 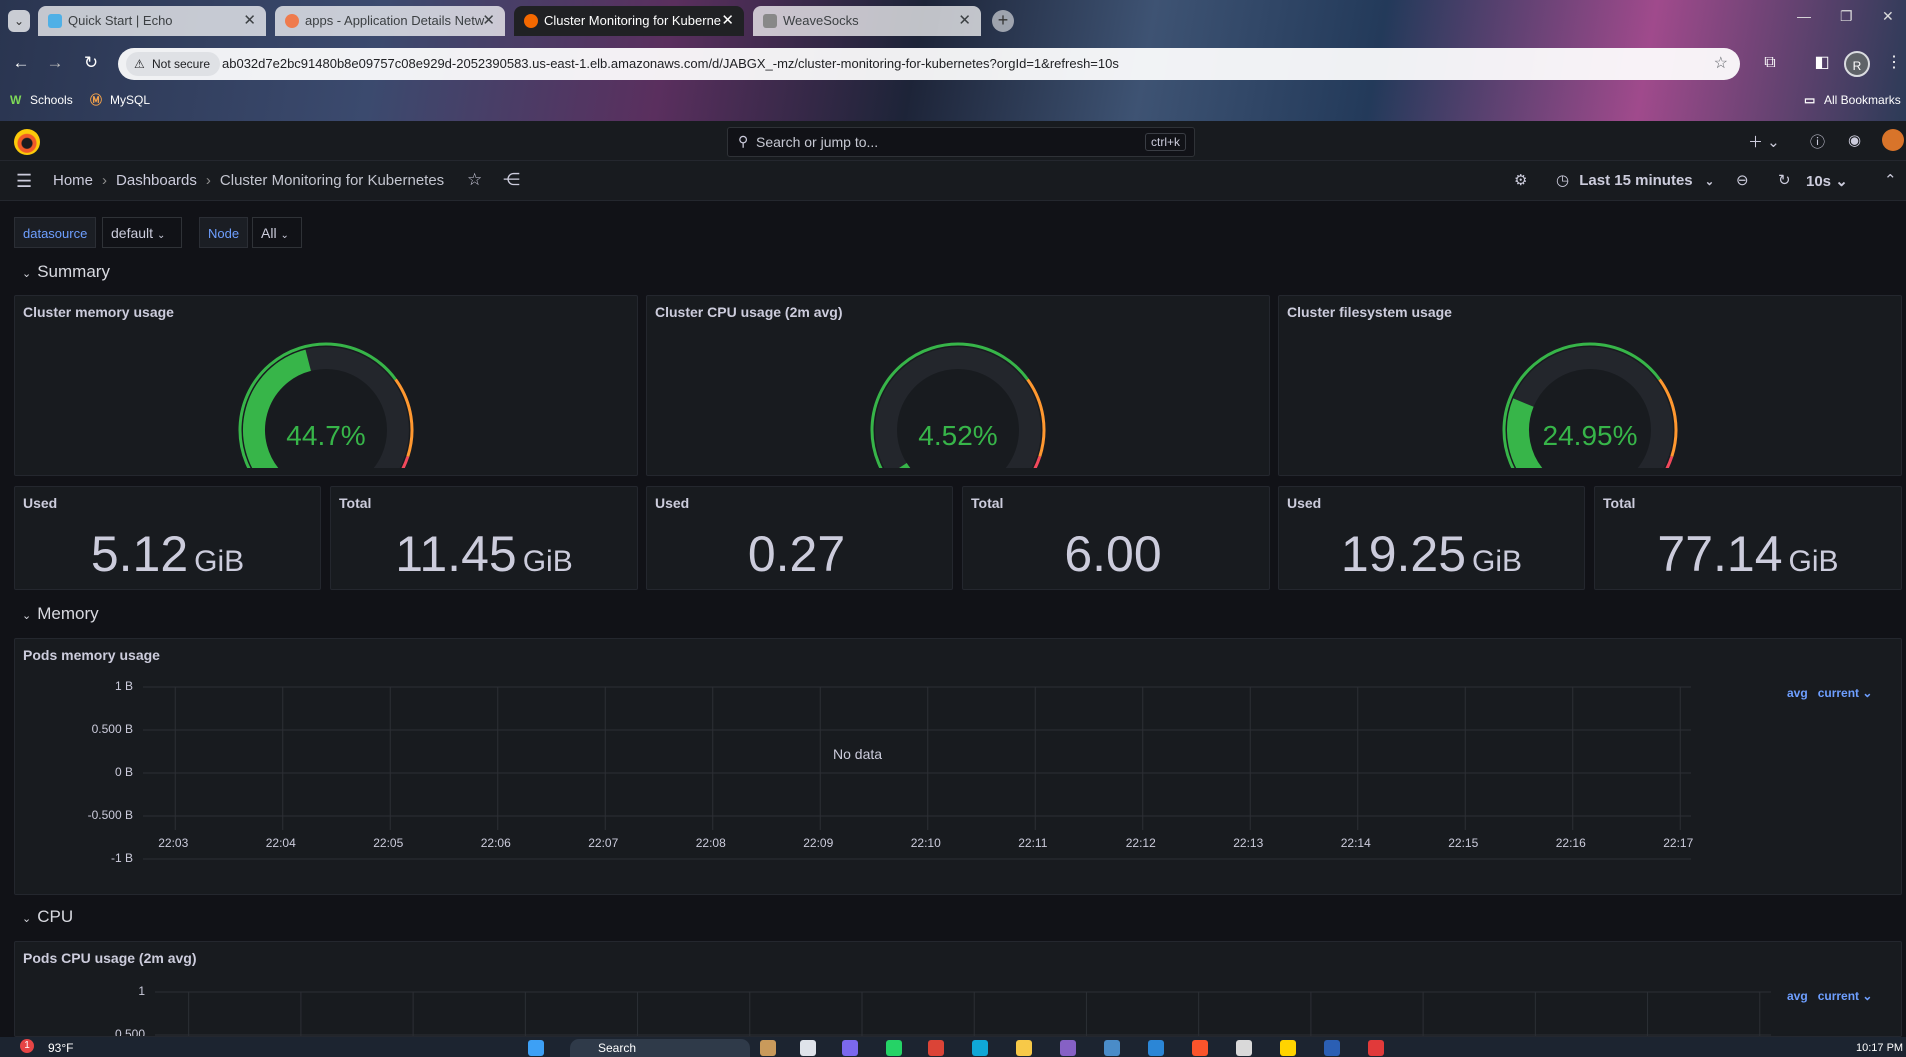 What do you see at coordinates (1748, 554) in the screenshot?
I see `stat-value: 77.14 GiB` at bounding box center [1748, 554].